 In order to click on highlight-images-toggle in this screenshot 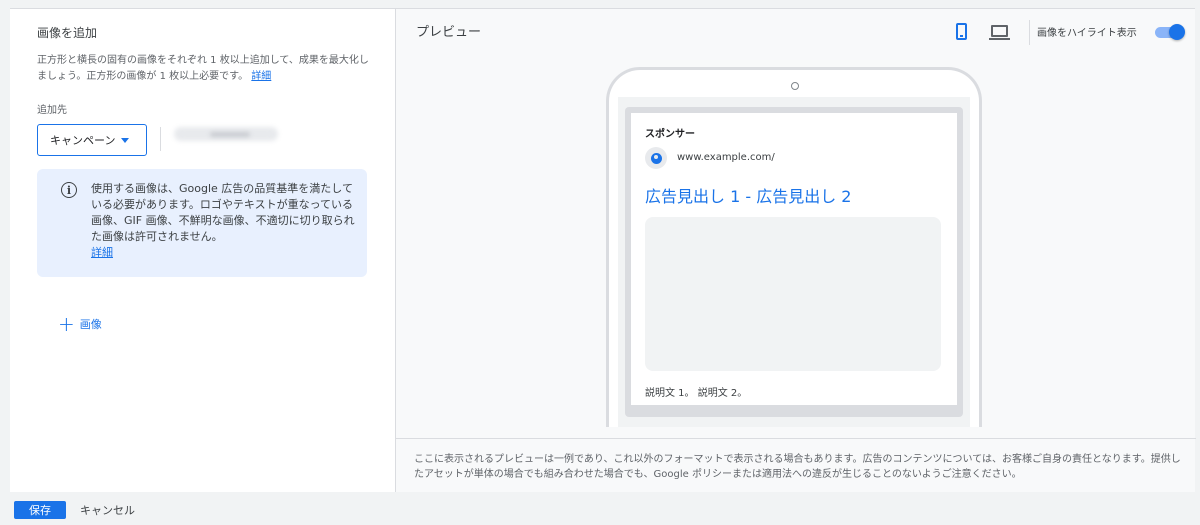, I will do `click(1169, 32)`.